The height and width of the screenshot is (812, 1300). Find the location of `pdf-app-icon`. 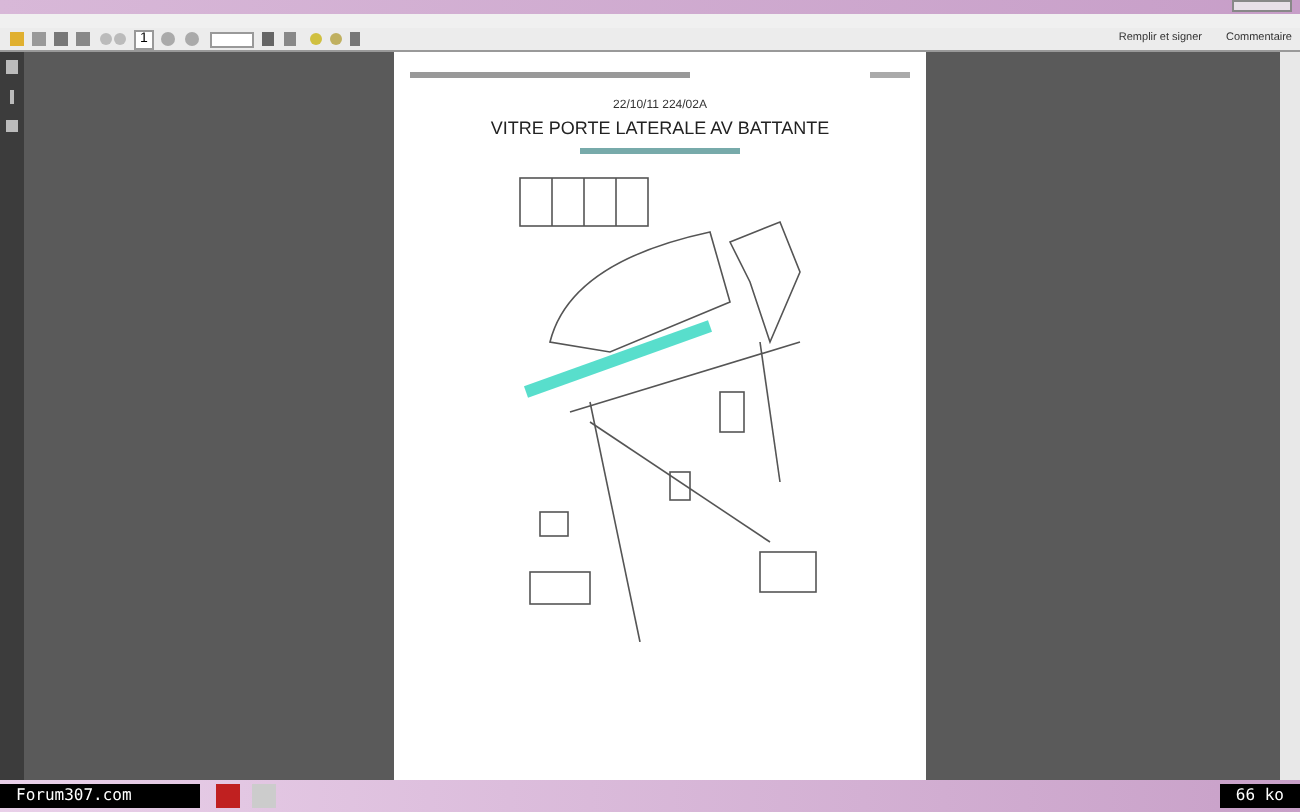

pdf-app-icon is located at coordinates (228, 796).